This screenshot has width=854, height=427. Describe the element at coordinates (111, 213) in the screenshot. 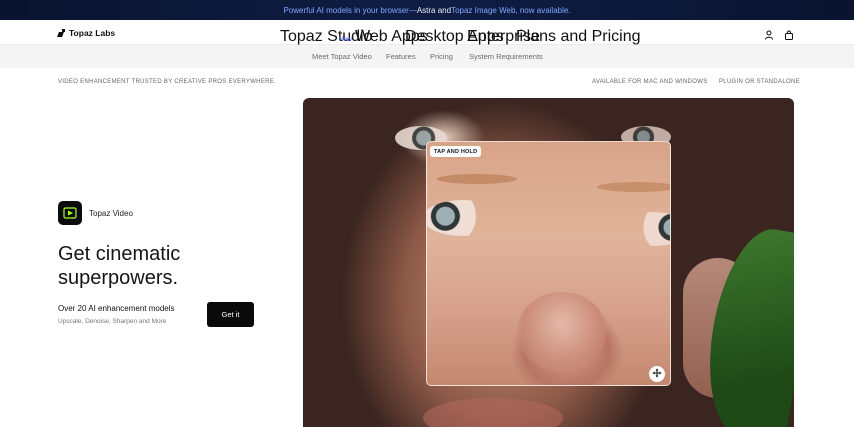

I see `product-name: Topaz Video` at that location.